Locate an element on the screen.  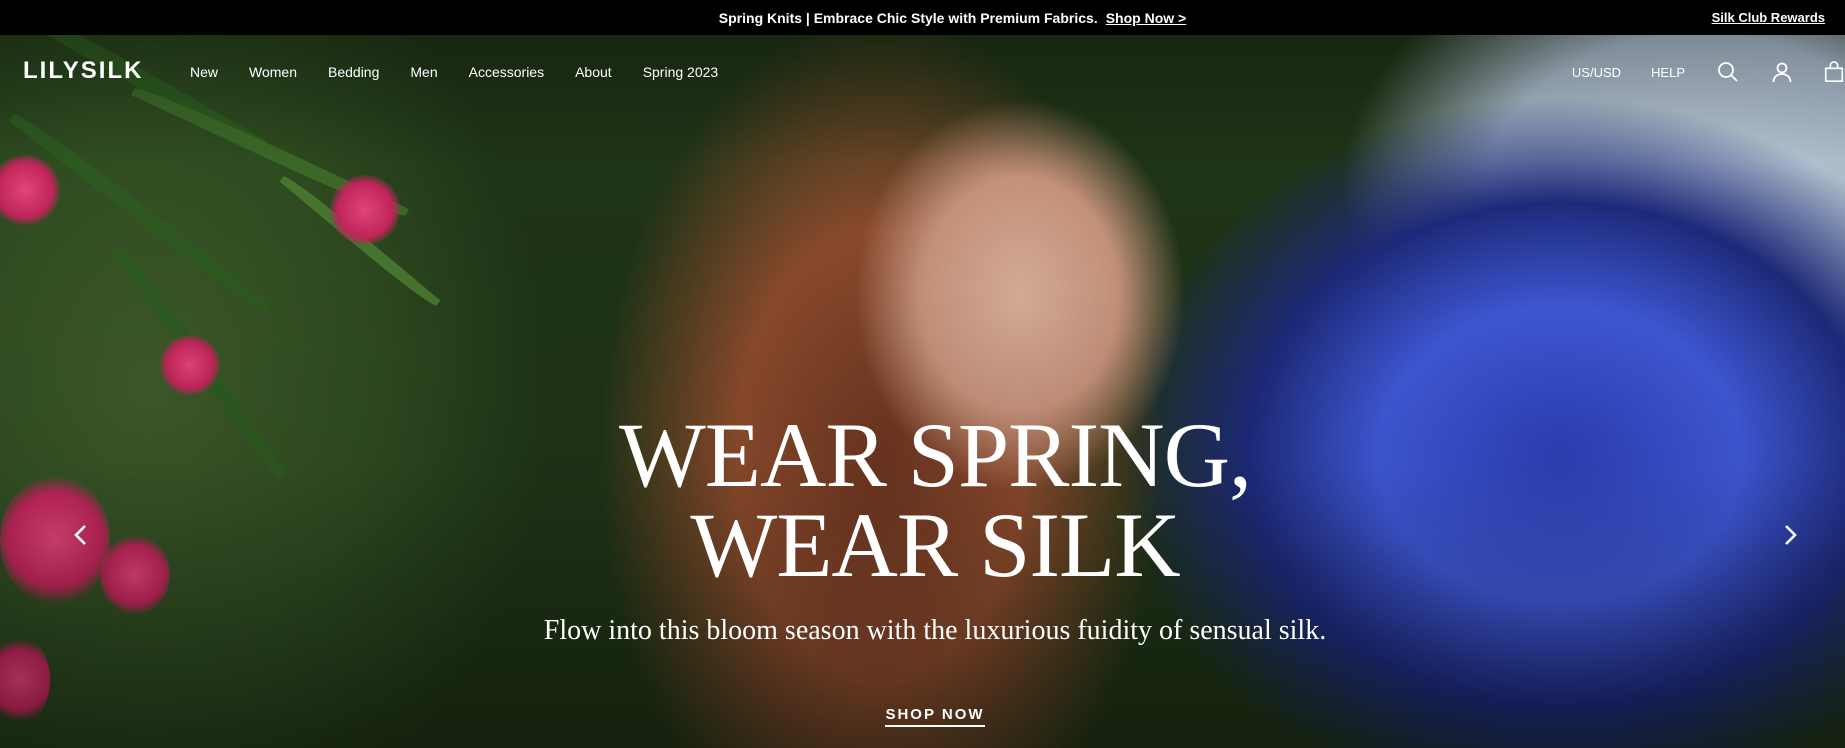
announcement-shop-now-link: Shop Now > is located at coordinates (1146, 18).